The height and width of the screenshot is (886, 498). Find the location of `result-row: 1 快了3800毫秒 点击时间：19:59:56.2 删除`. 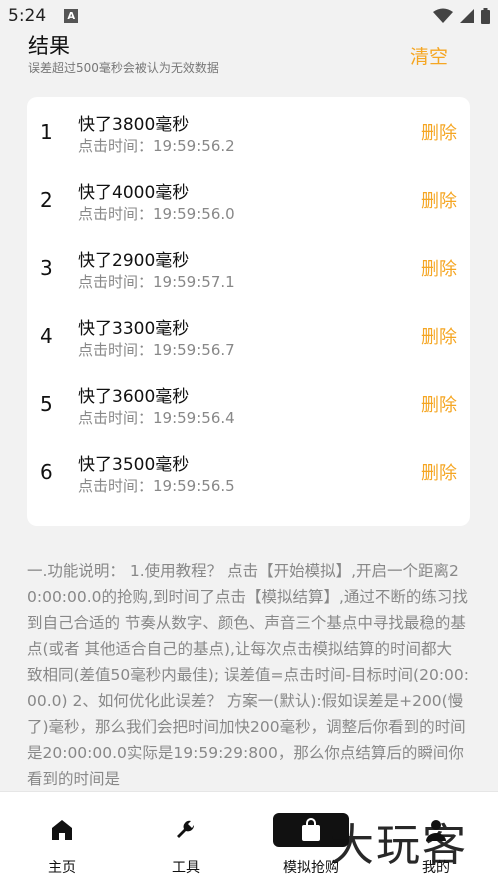

result-row: 1 快了3800毫秒 点击时间：19:59:56.2 删除 is located at coordinates (248, 131).